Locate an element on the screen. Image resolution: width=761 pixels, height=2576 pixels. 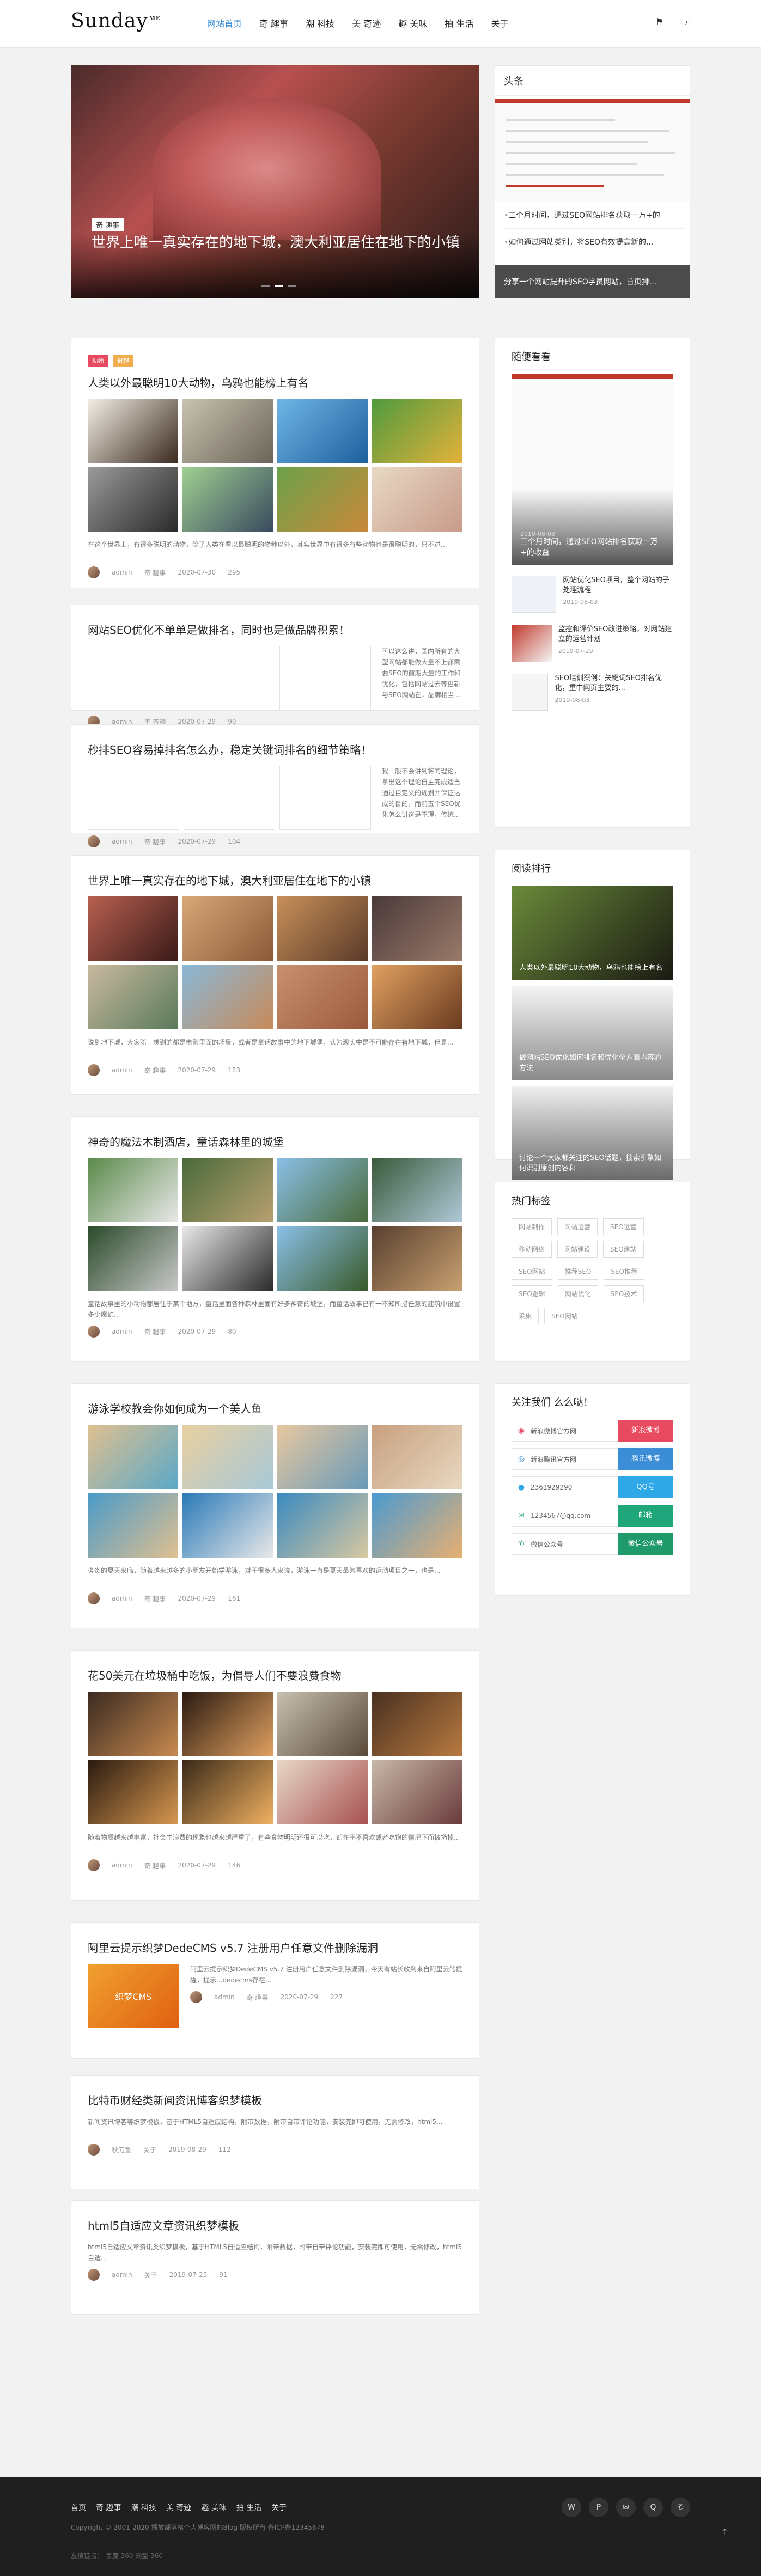
ranking-item: 人类以外最聪明10大动物，乌鸦也能榜上有名 is located at coordinates (592, 933).